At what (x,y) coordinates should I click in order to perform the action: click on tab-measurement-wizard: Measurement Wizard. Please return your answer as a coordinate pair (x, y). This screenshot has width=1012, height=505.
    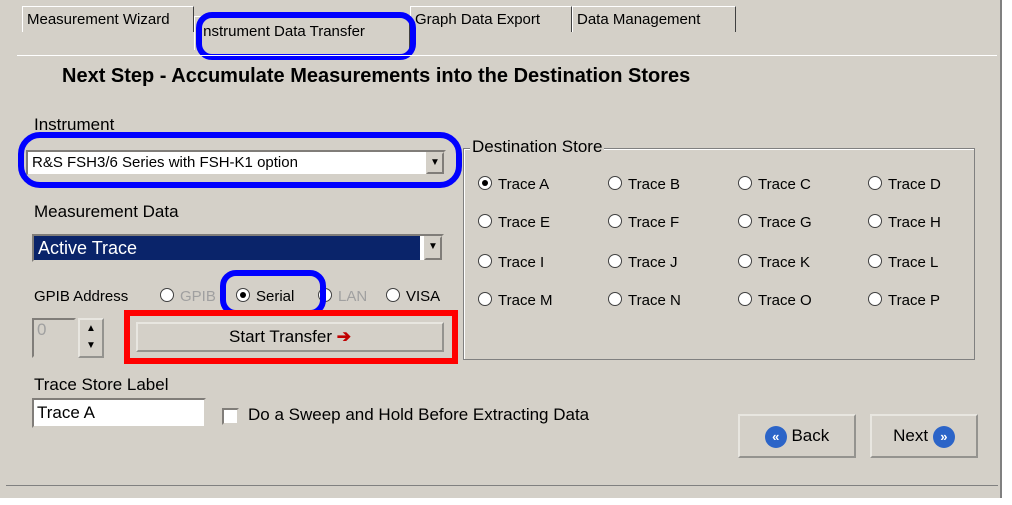
    Looking at the image, I should click on (108, 19).